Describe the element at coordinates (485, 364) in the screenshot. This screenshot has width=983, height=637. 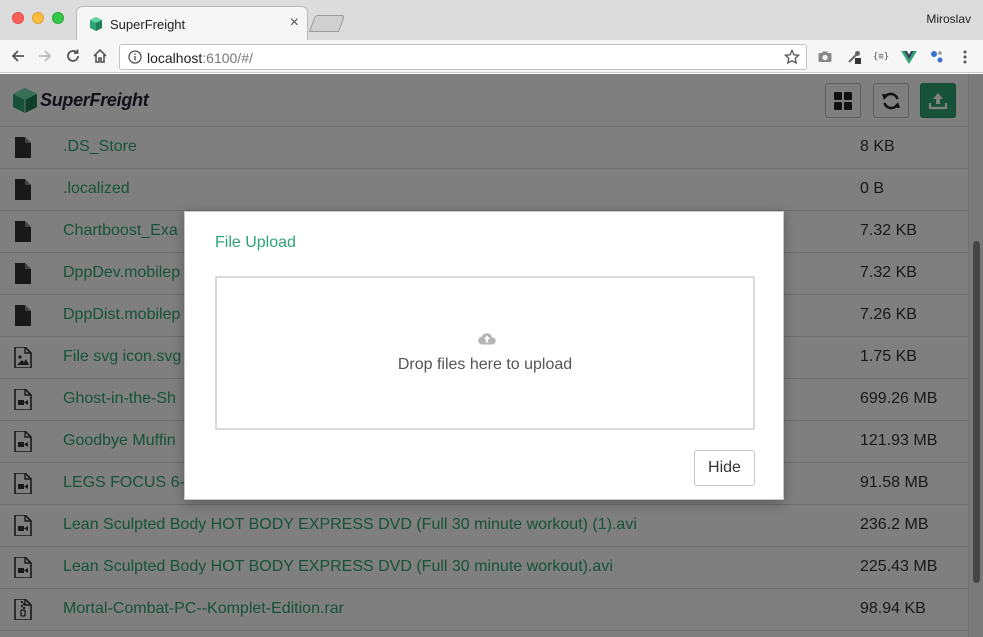
I see `dropzone-message: Drop files here to upload` at that location.